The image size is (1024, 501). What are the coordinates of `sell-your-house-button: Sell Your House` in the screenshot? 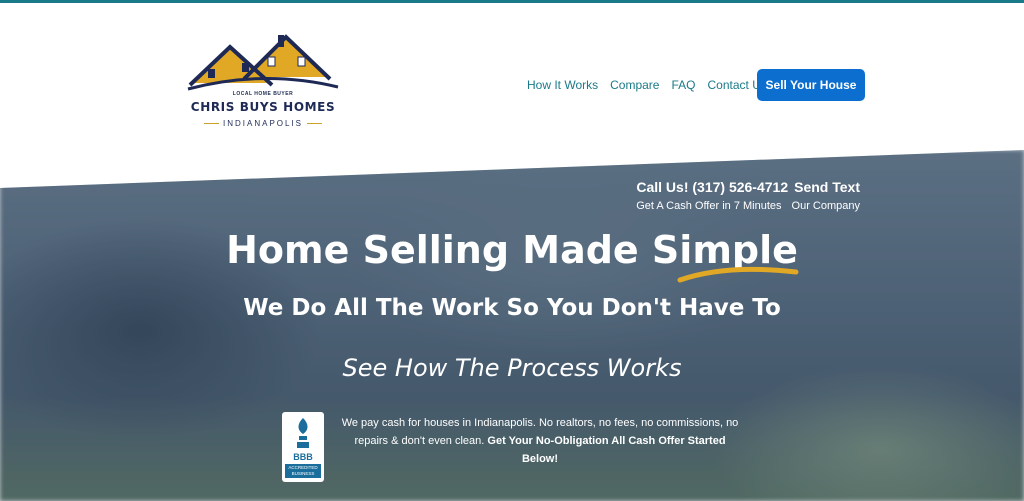 It's located at (811, 85).